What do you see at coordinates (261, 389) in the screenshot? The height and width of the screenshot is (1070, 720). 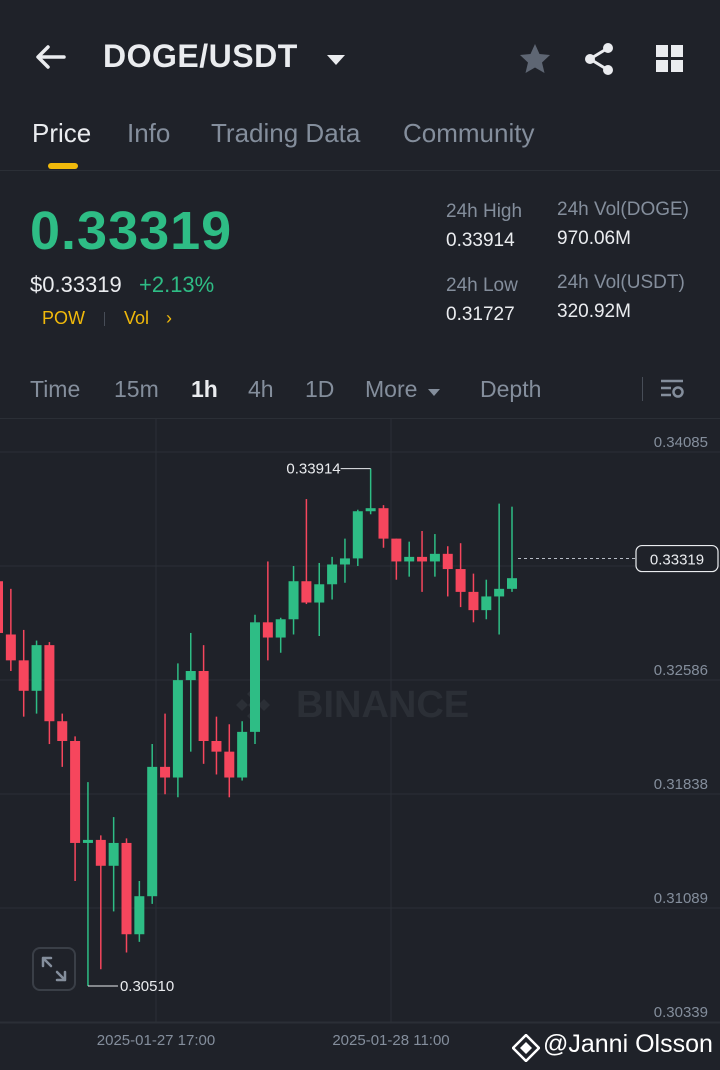 I see `timeframe-4h: 4h` at bounding box center [261, 389].